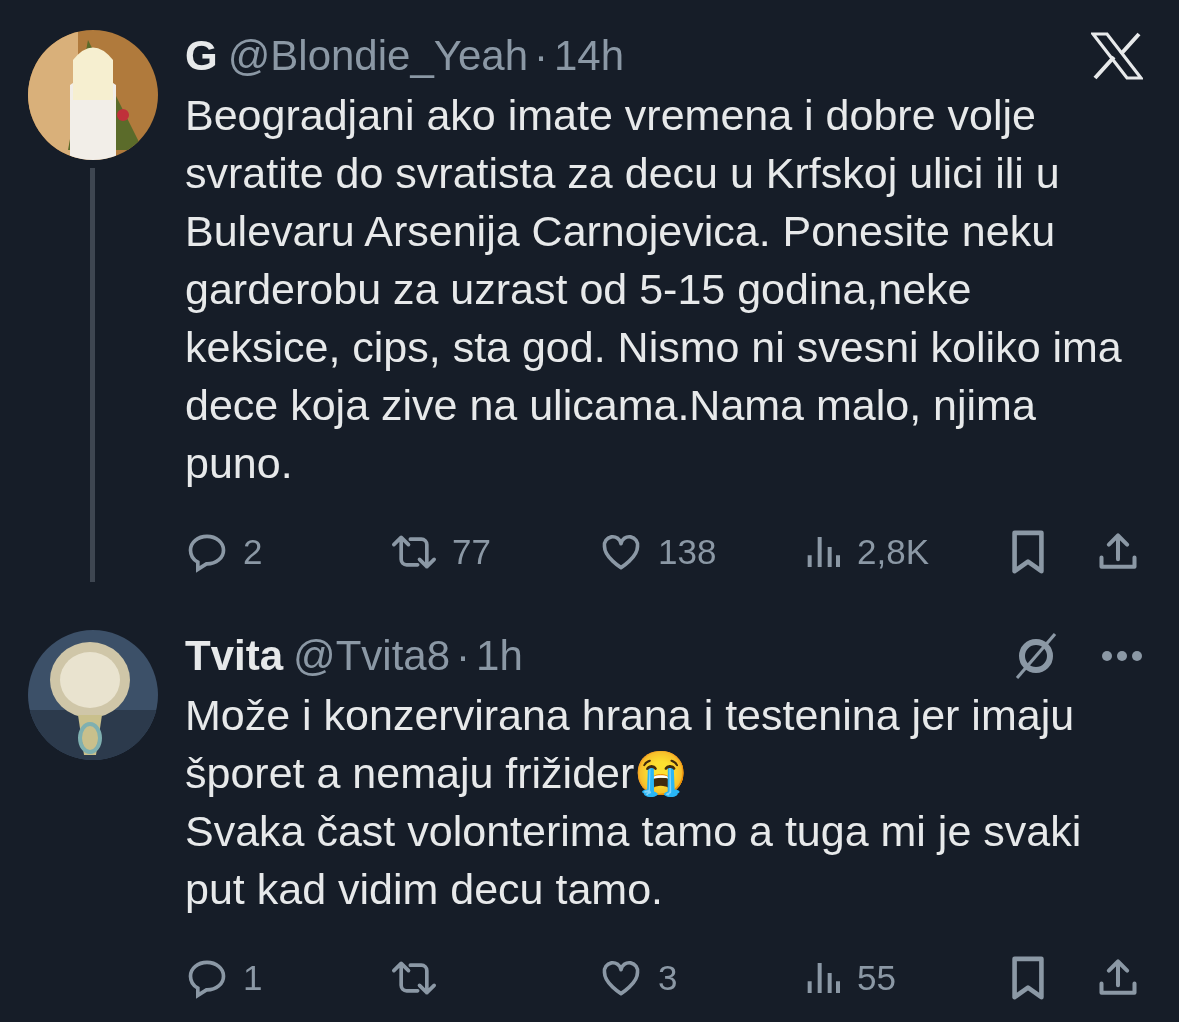 The height and width of the screenshot is (1022, 1179). What do you see at coordinates (201, 56) in the screenshot?
I see `display-name: G` at bounding box center [201, 56].